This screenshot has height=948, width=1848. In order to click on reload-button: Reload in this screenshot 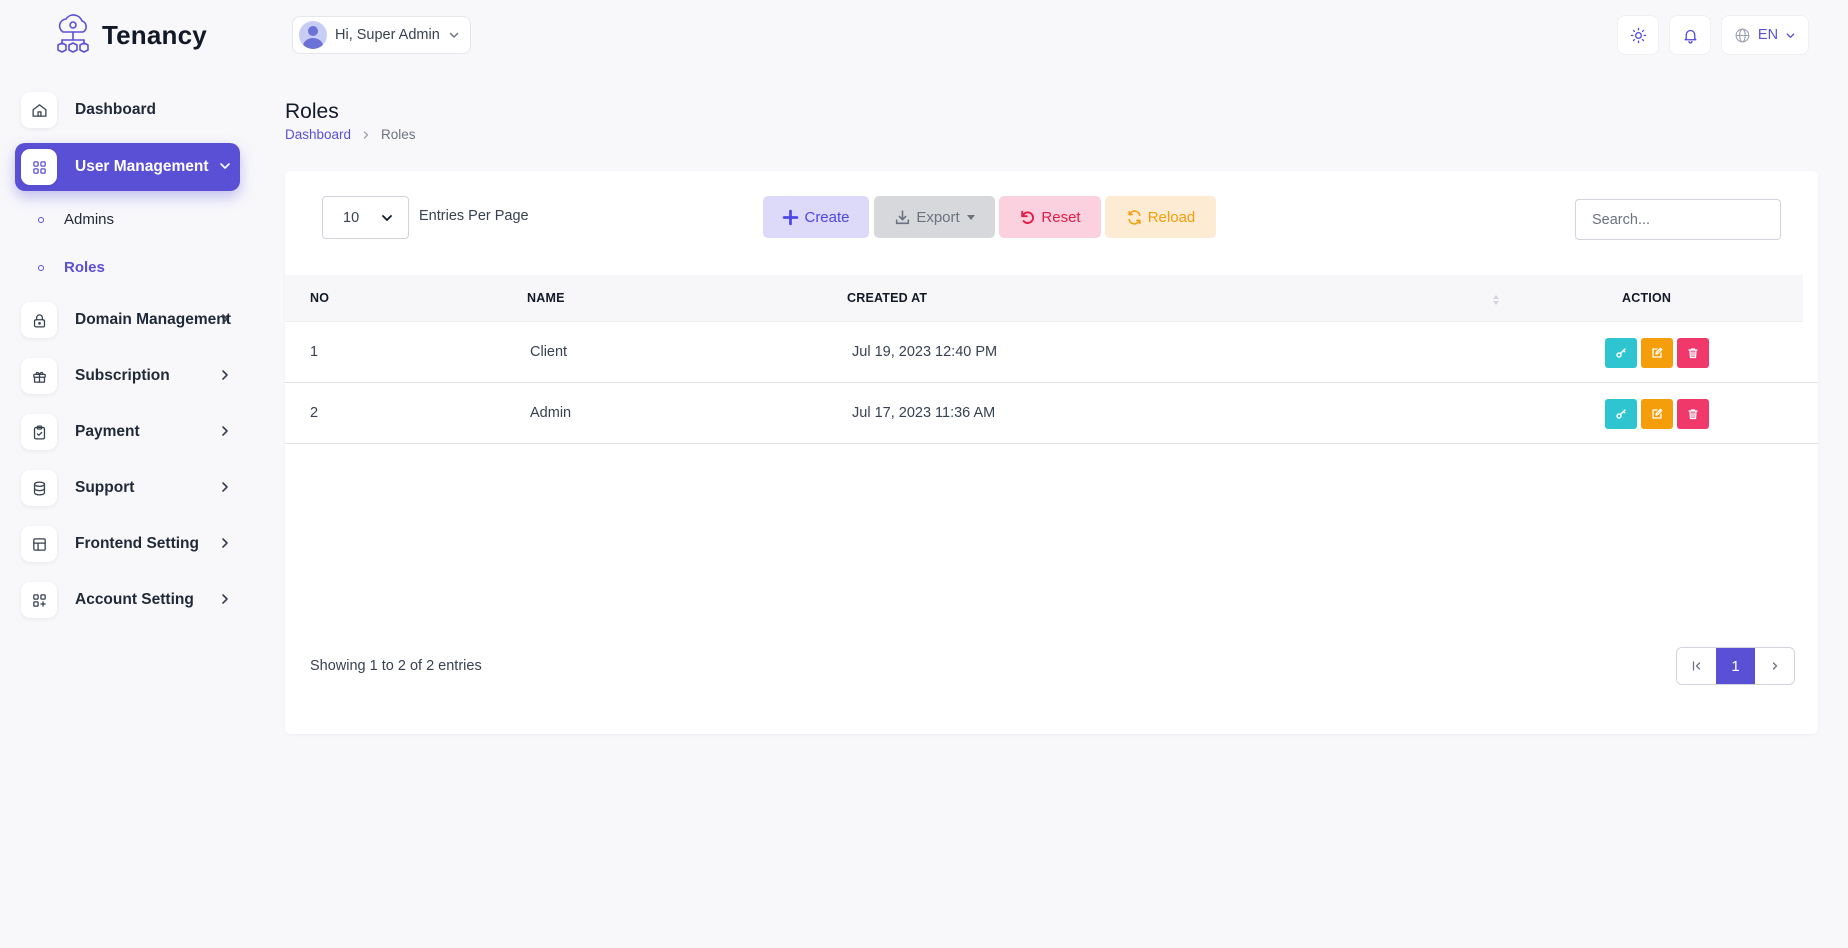, I will do `click(1160, 217)`.